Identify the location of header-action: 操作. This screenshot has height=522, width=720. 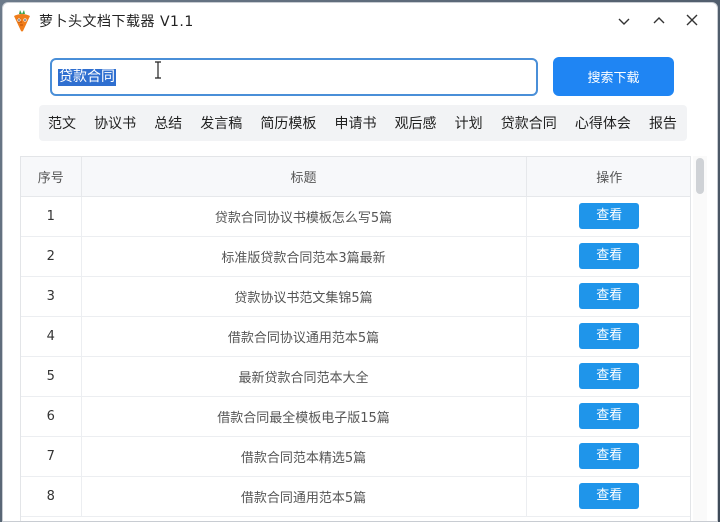
(608, 177).